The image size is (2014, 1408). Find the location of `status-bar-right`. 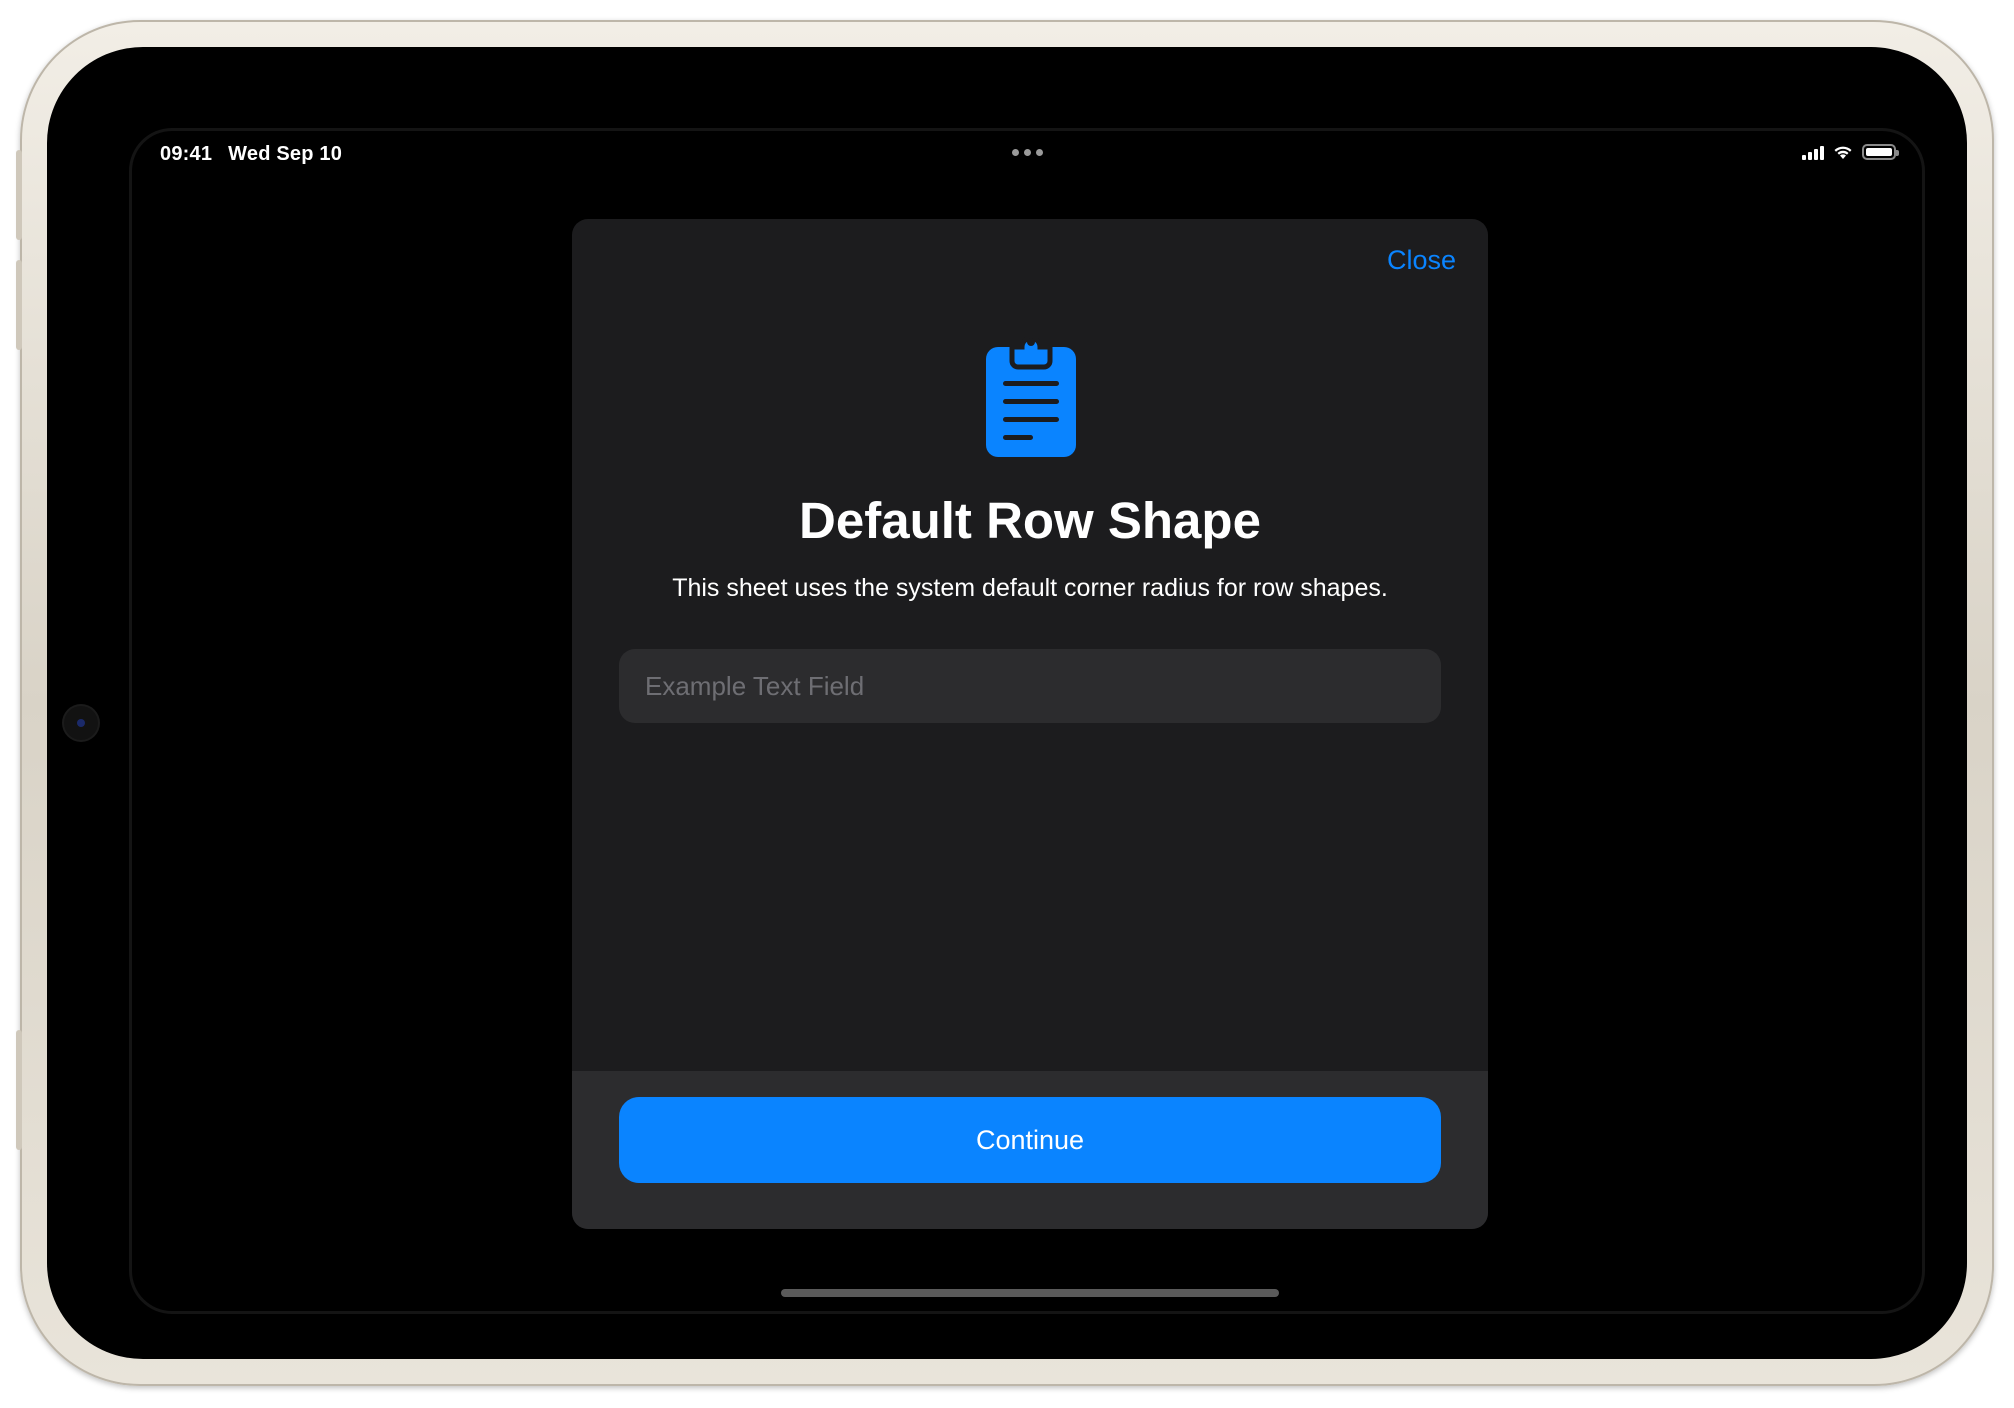

status-bar-right is located at coordinates (1850, 152).